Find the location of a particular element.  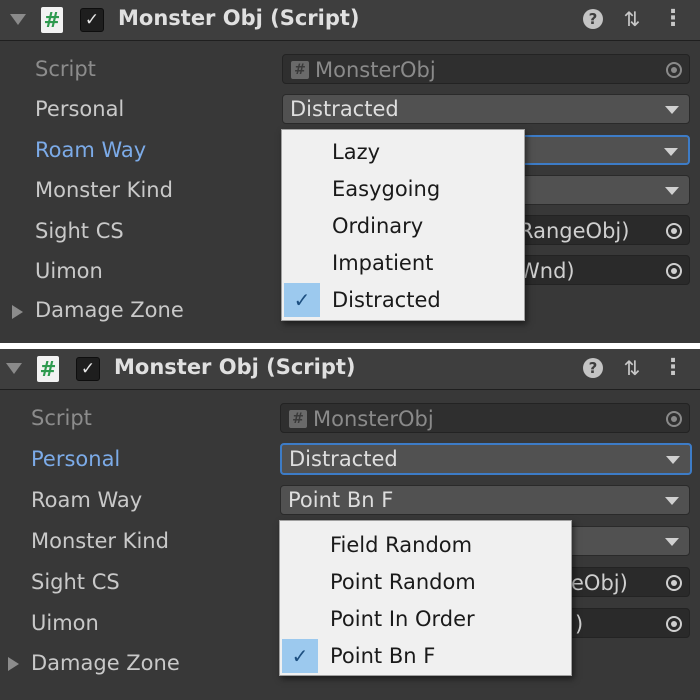

dropdown-option: Point In Order is located at coordinates (425, 619).